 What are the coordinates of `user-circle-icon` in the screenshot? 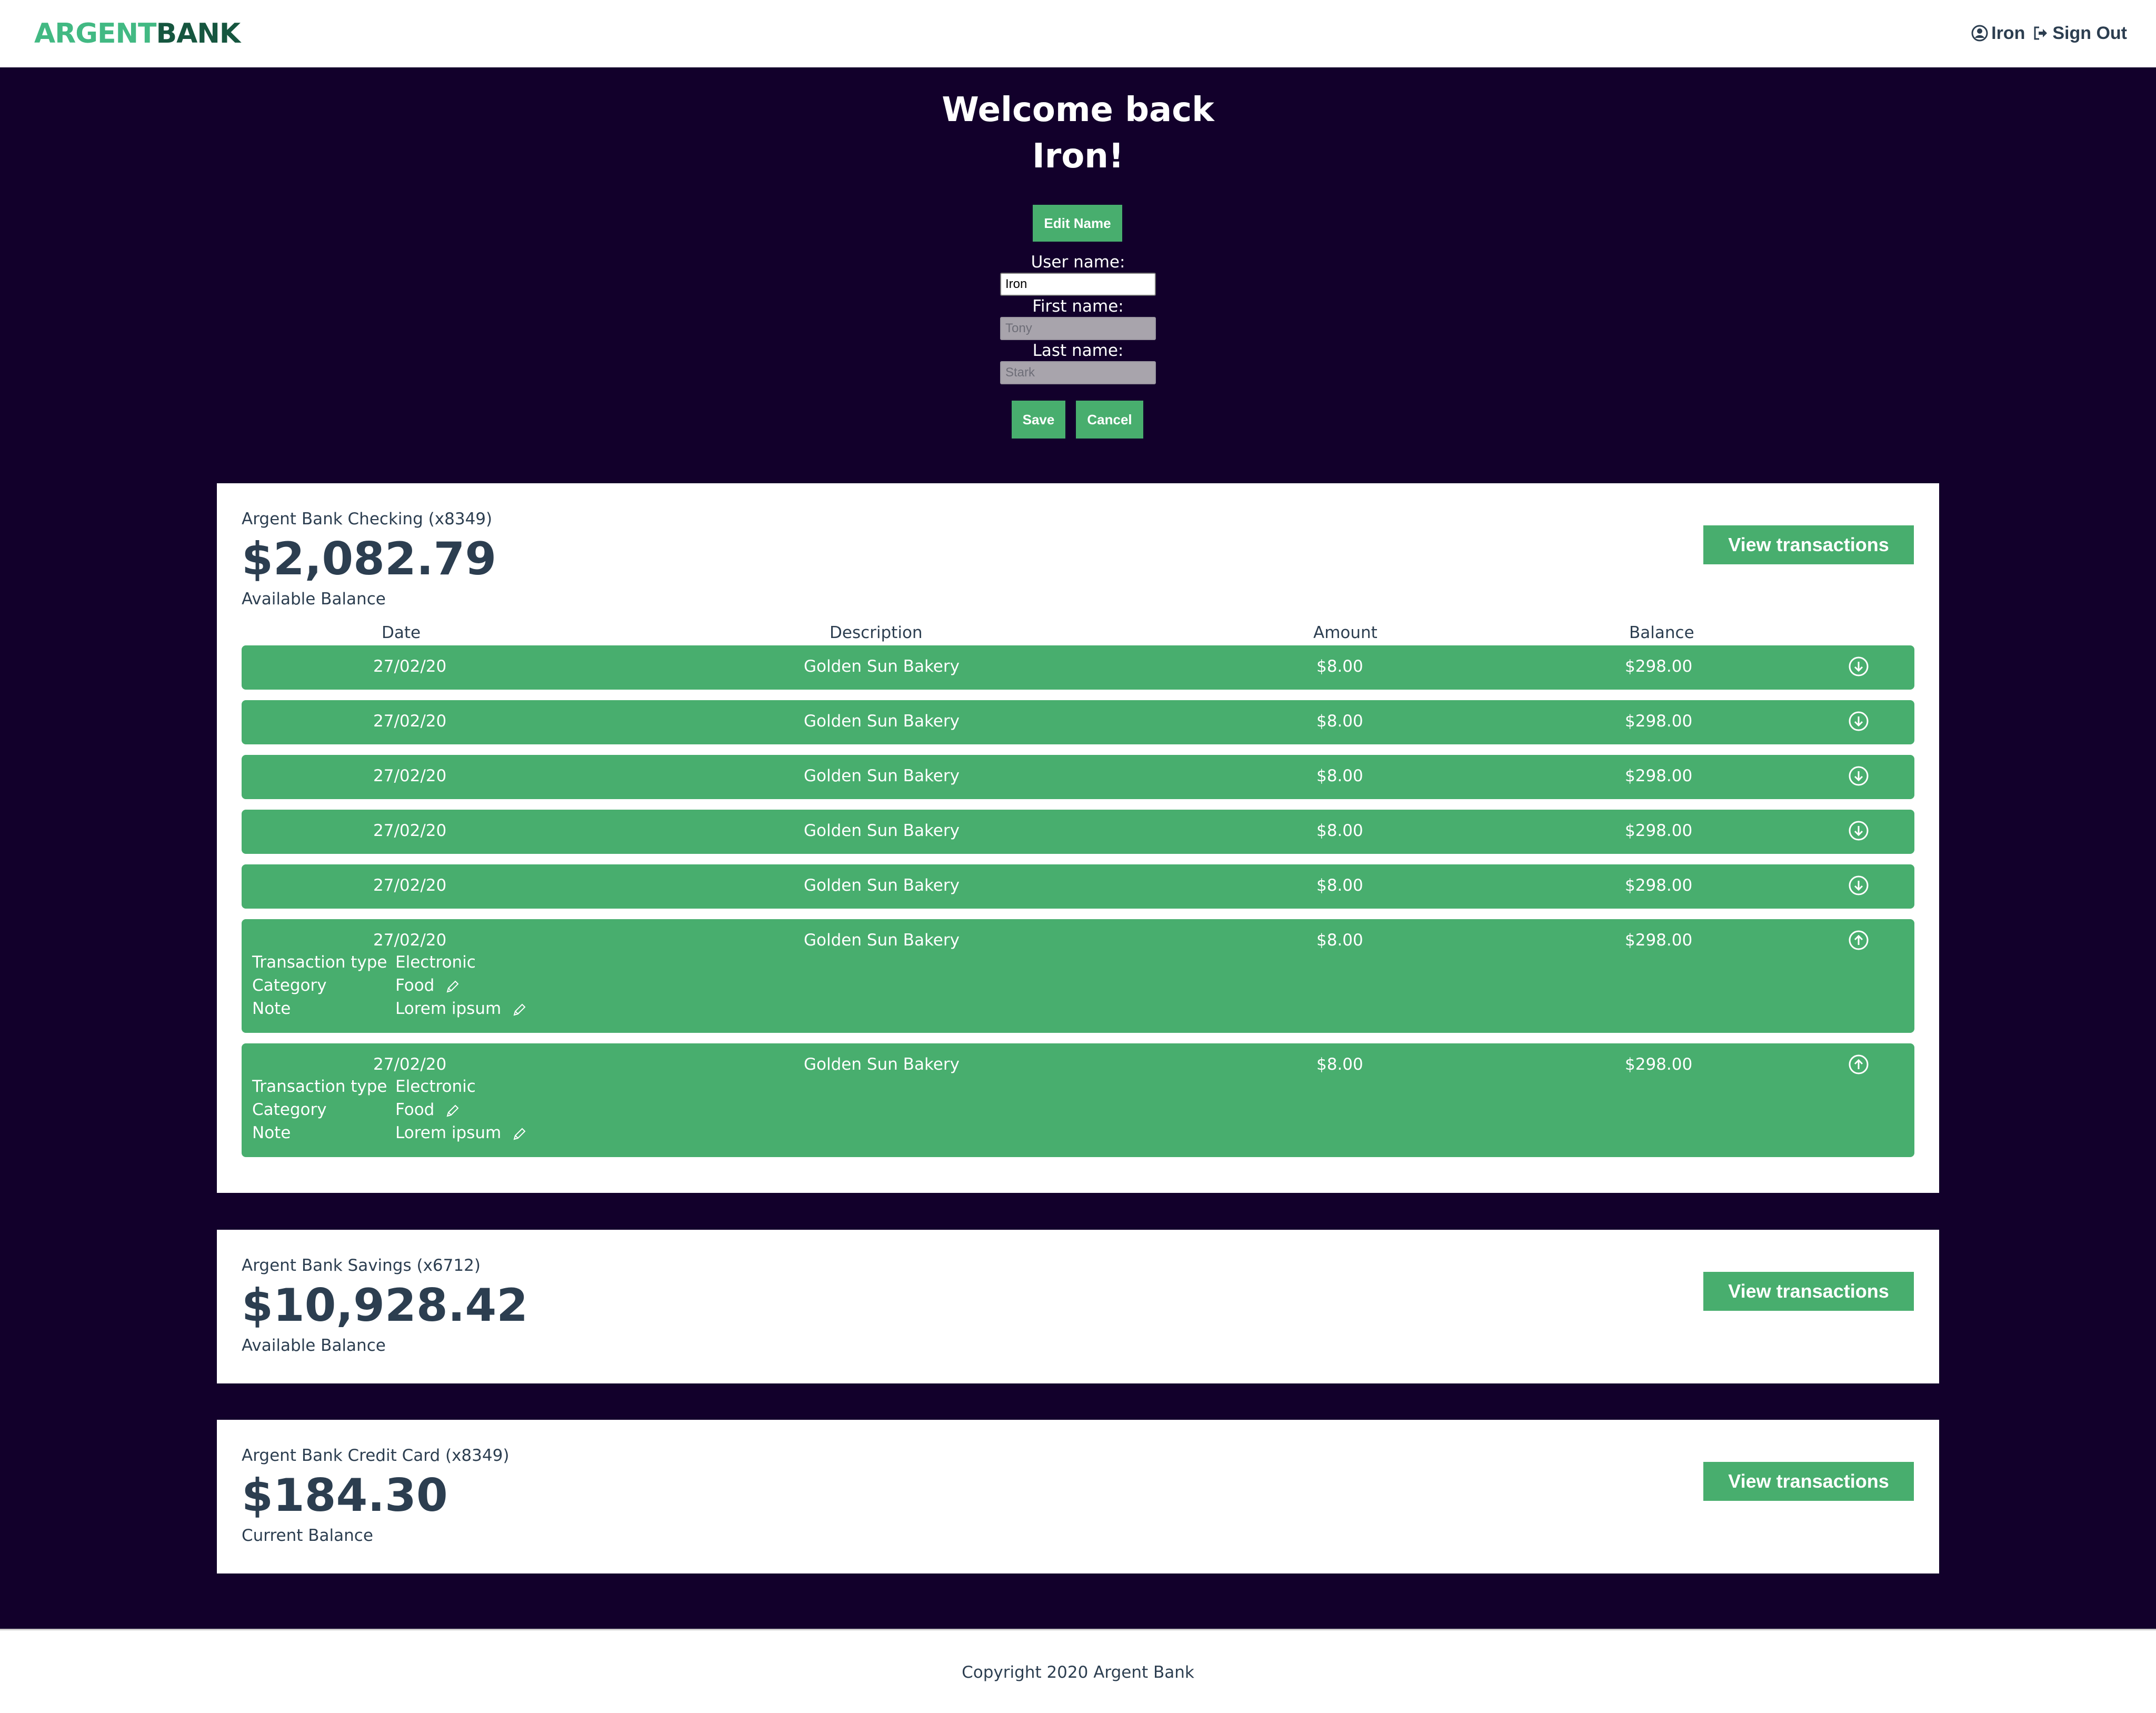 It's located at (1979, 33).